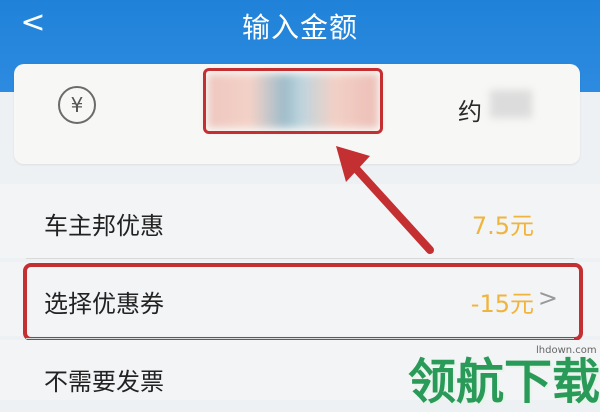 The width and height of the screenshot is (600, 412). What do you see at coordinates (293, 101) in the screenshot?
I see `amount-highlight-box` at bounding box center [293, 101].